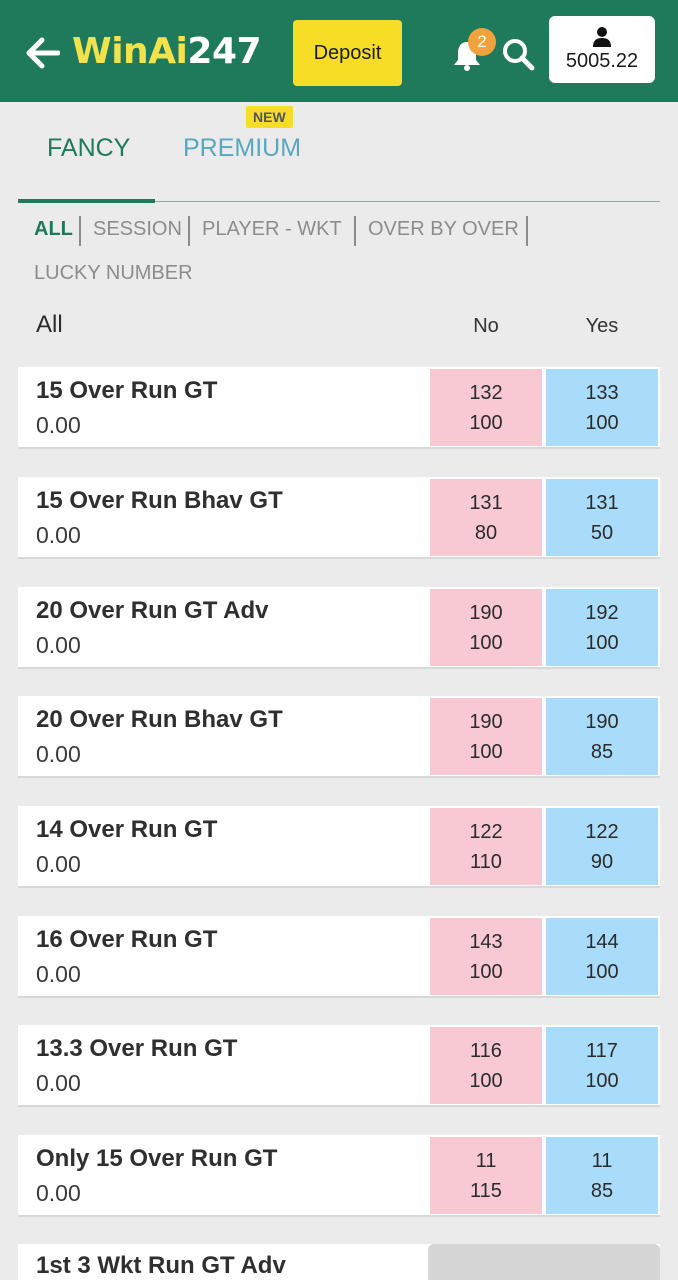 Image resolution: width=678 pixels, height=1280 pixels. I want to click on active-tab-indicator, so click(86, 201).